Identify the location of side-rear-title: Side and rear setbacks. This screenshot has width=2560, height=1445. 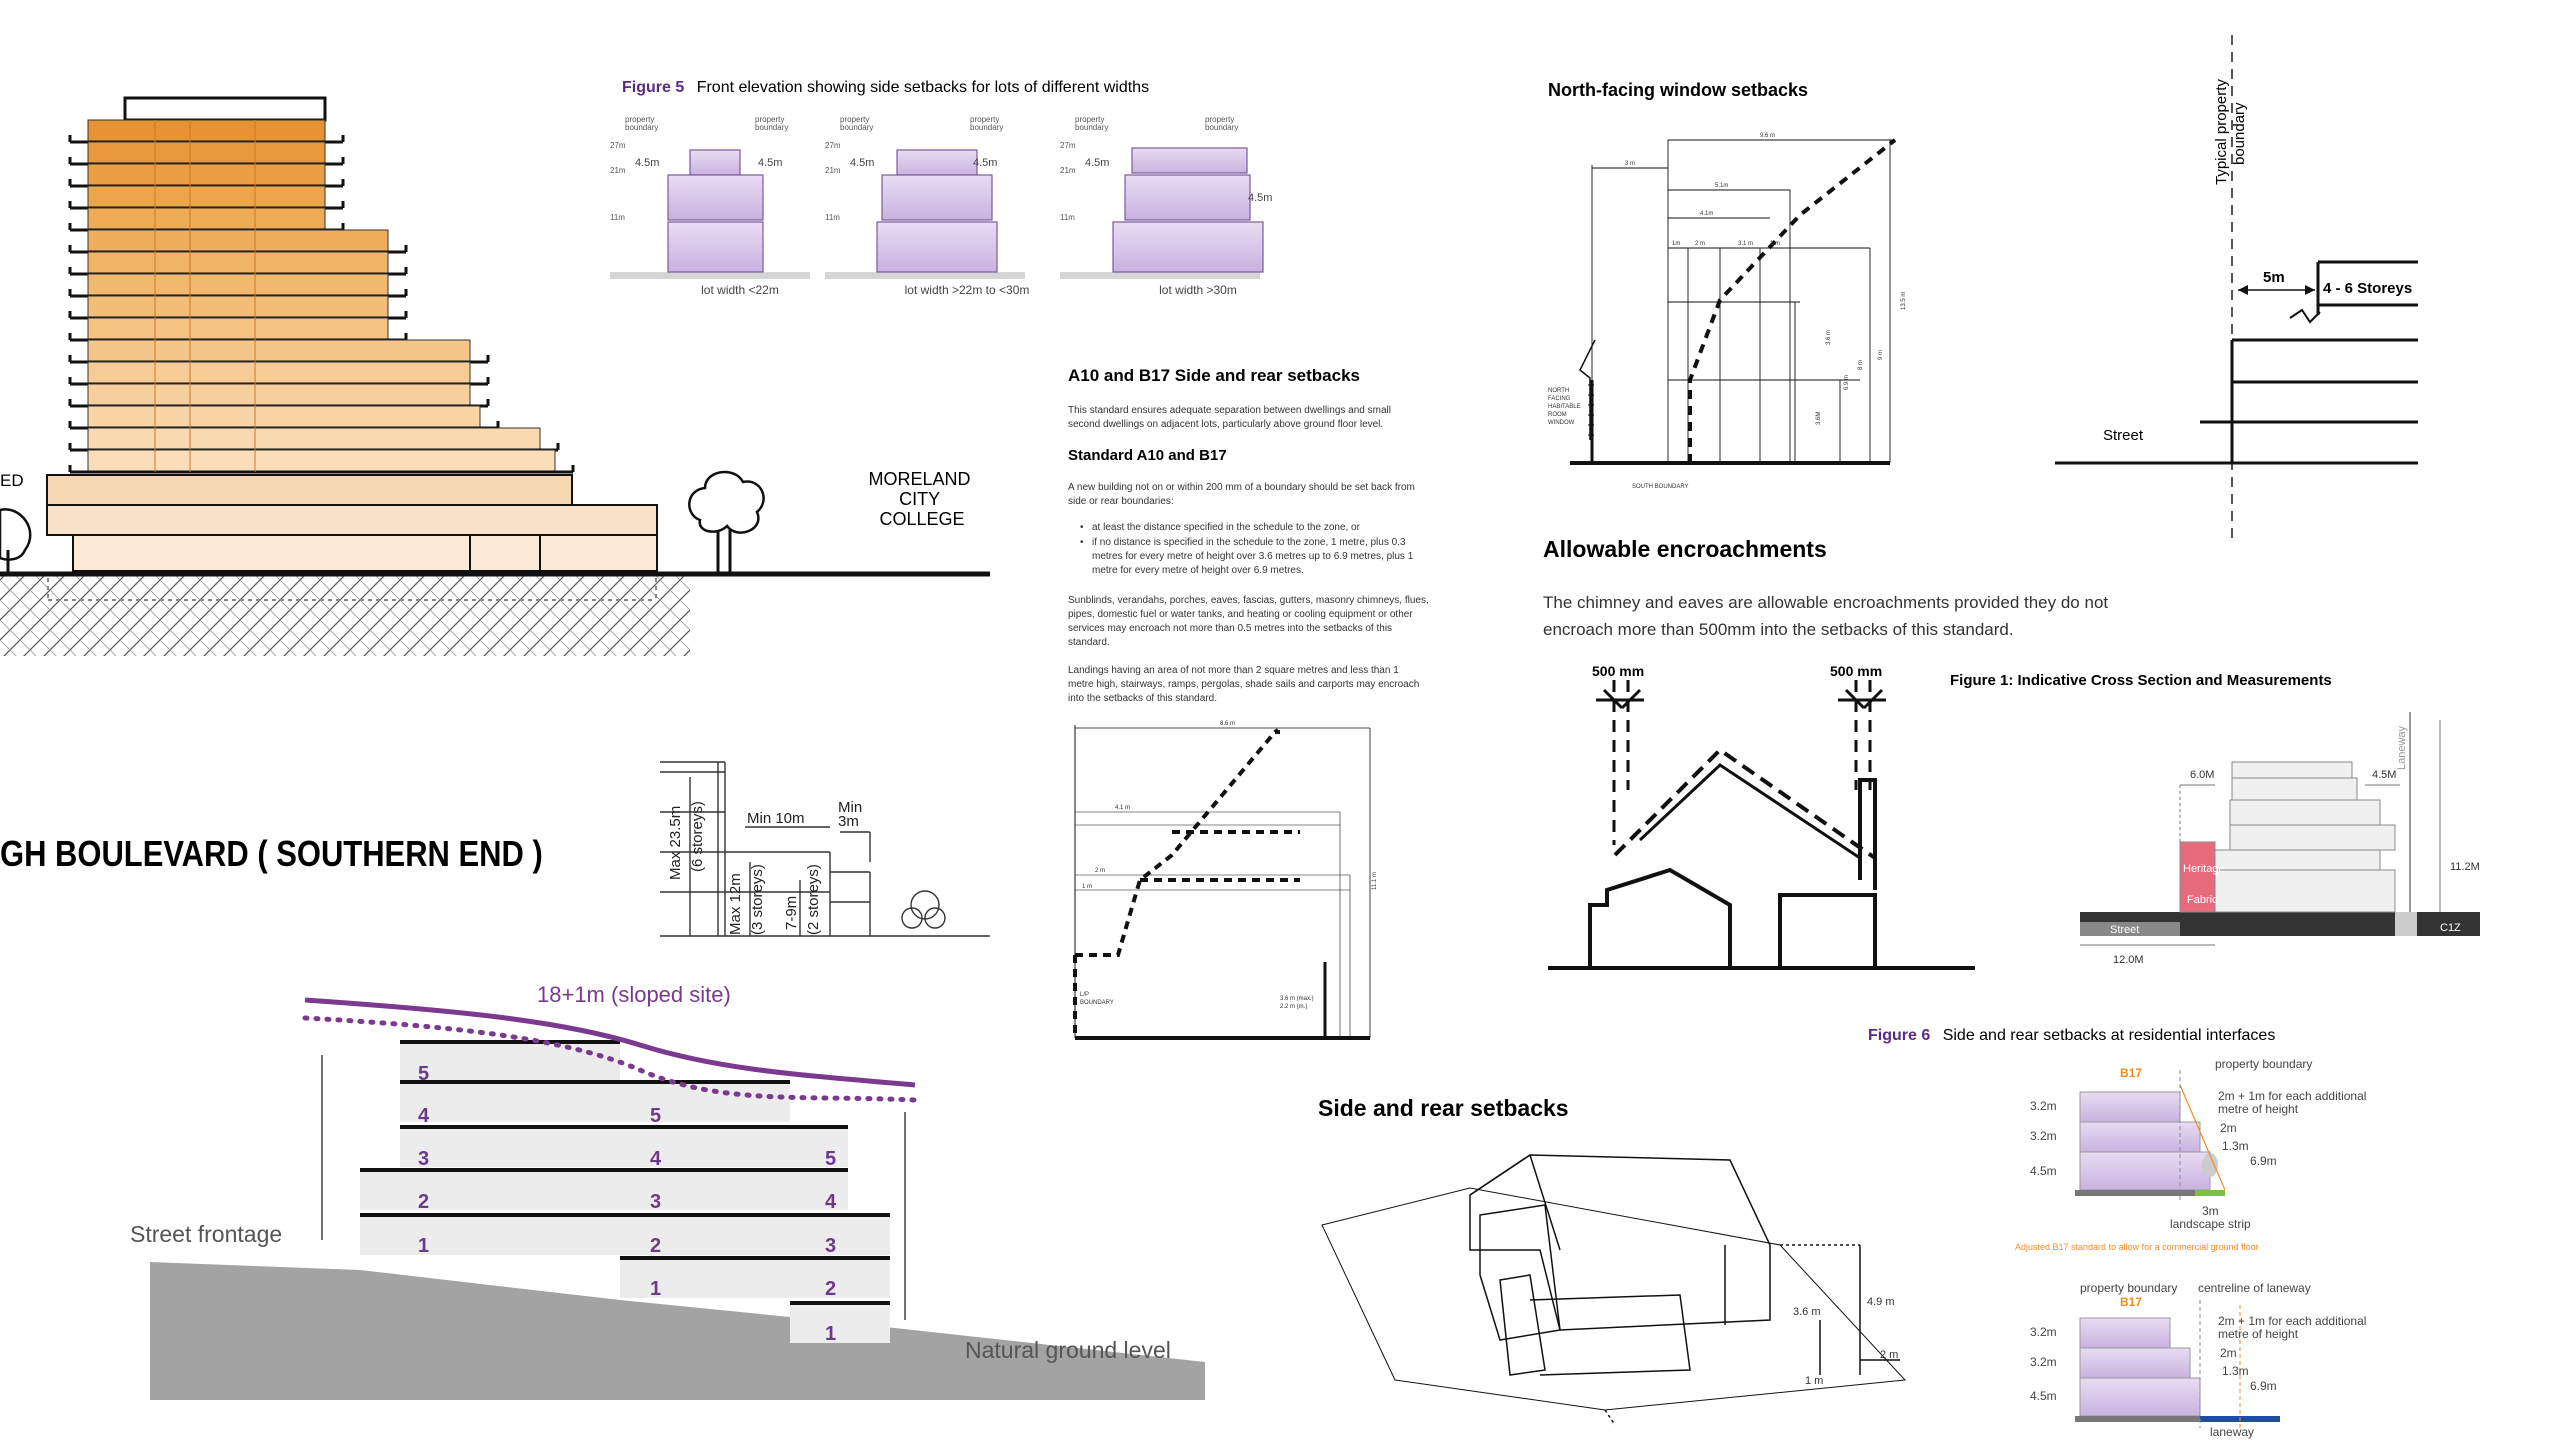
(1443, 1108).